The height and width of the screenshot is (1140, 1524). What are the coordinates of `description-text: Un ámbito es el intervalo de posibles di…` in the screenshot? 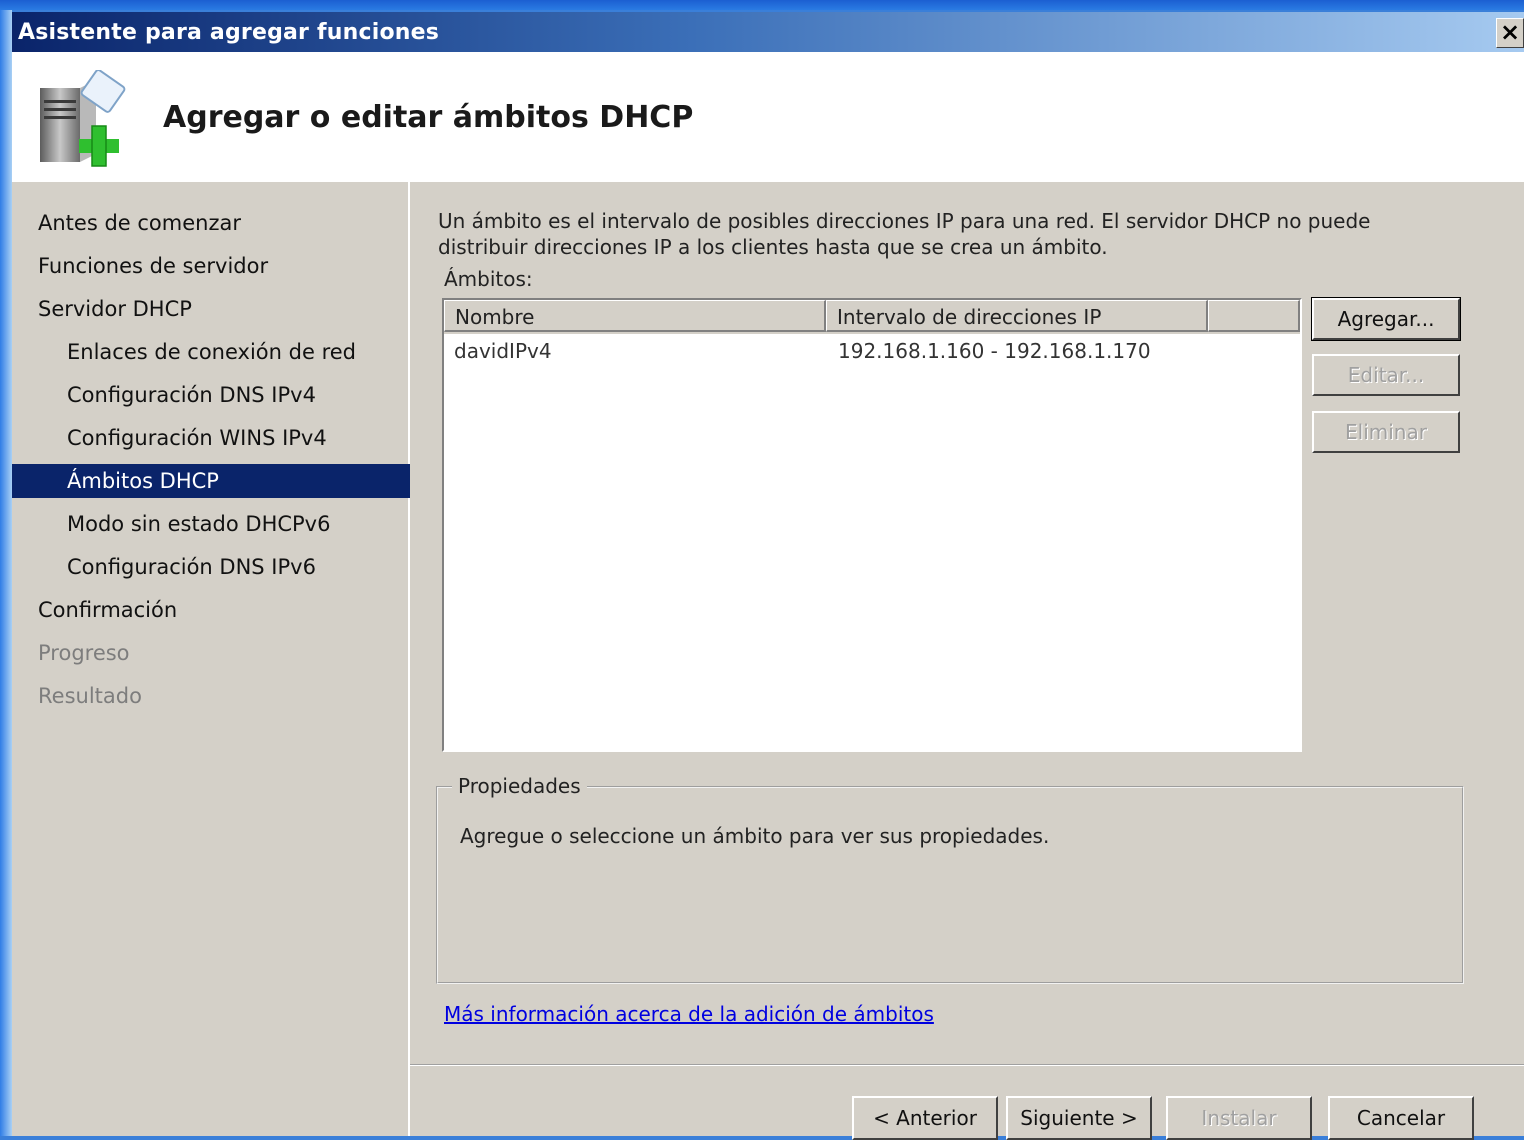 It's located at (904, 234).